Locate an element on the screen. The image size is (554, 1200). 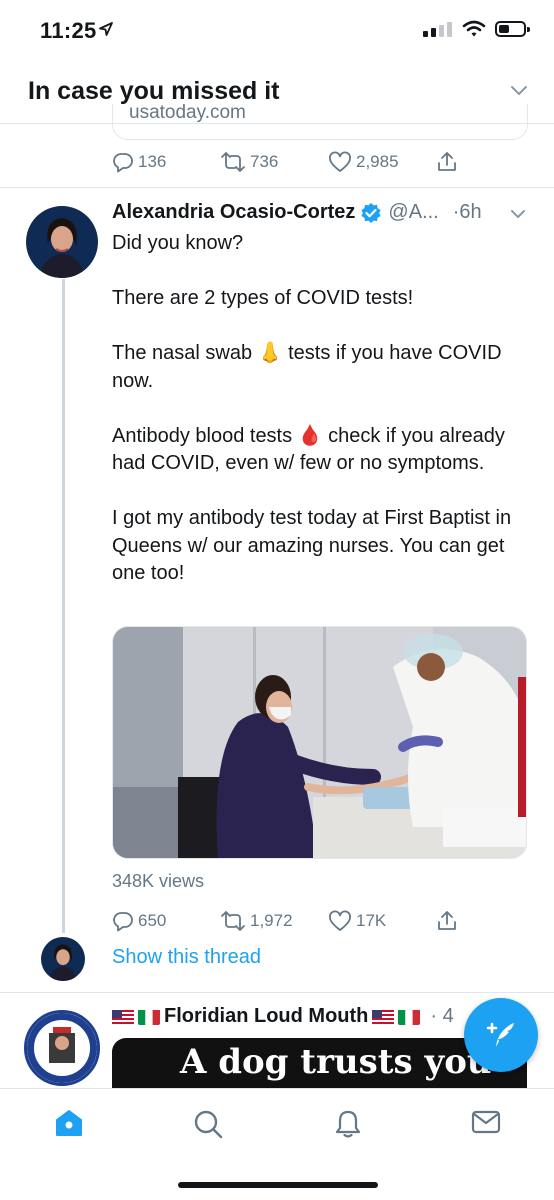
like-count: 17K is located at coordinates (371, 920).